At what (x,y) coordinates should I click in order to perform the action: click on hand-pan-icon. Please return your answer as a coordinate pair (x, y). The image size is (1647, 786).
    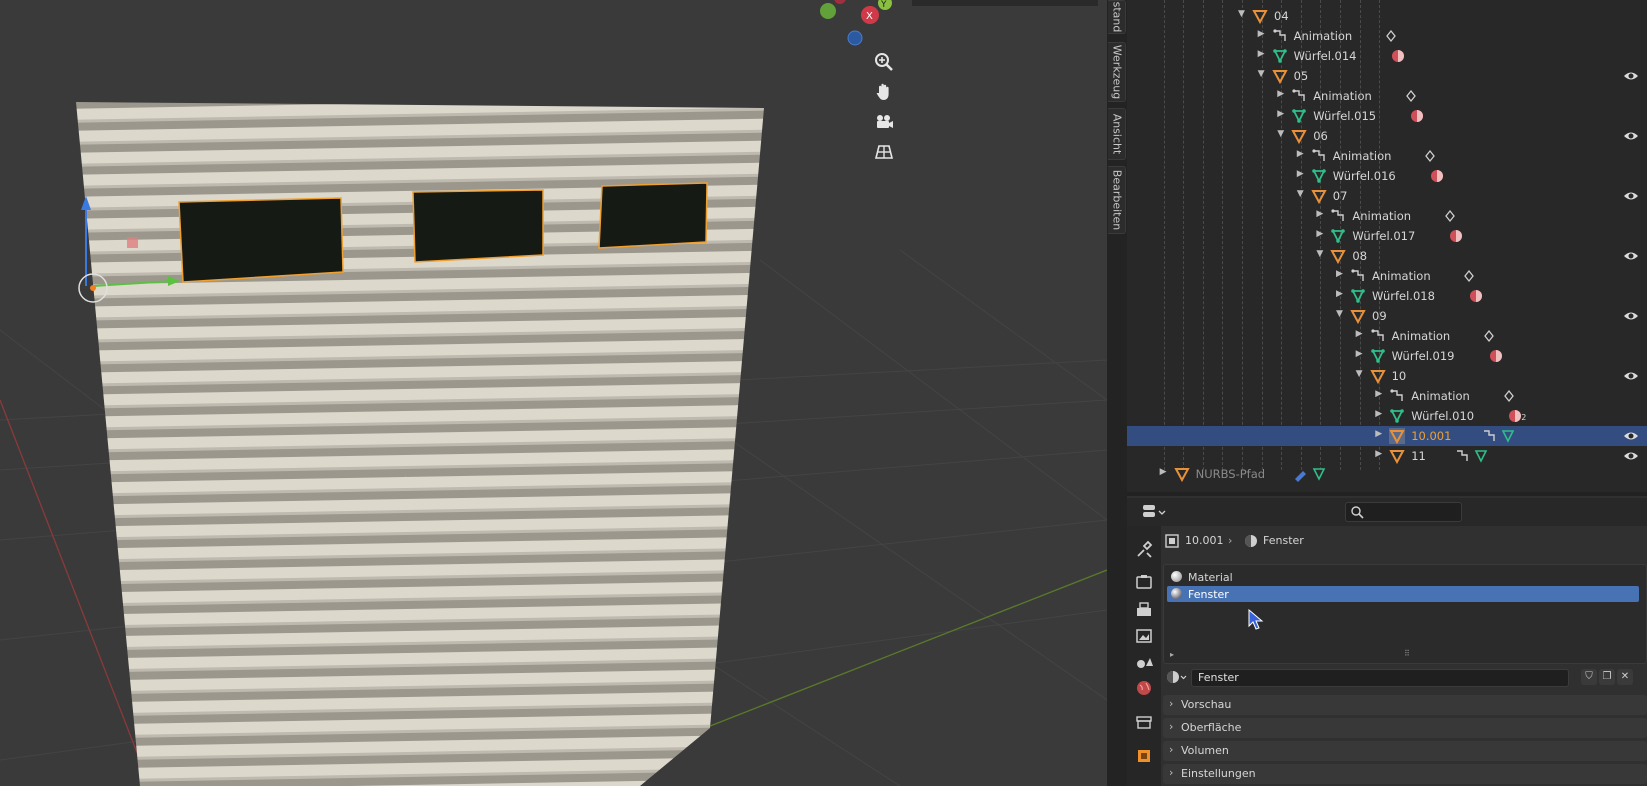
    Looking at the image, I should click on (884, 92).